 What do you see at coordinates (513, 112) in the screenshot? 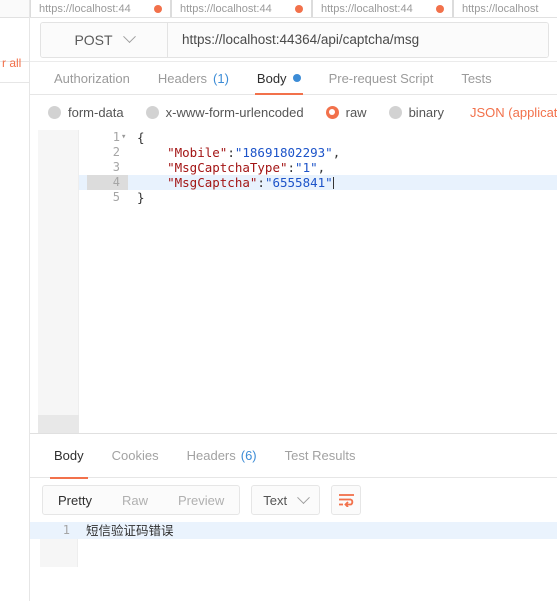
I see `content-type-select: JSON (application/js` at bounding box center [513, 112].